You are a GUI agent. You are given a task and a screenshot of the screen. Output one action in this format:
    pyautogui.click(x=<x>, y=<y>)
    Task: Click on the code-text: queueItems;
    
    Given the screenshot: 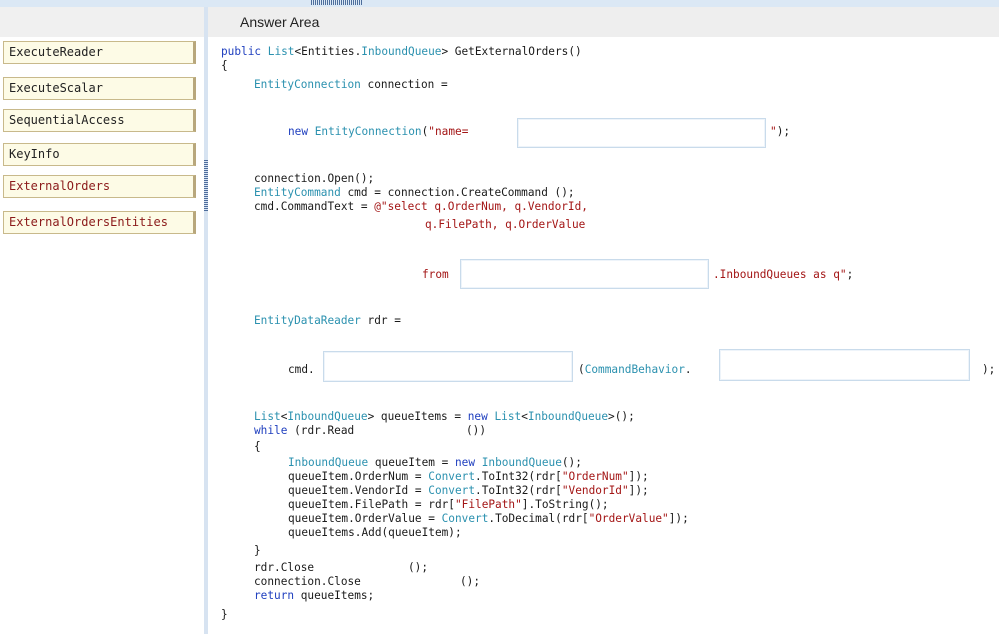 What is the action you would take?
    pyautogui.click(x=334, y=595)
    